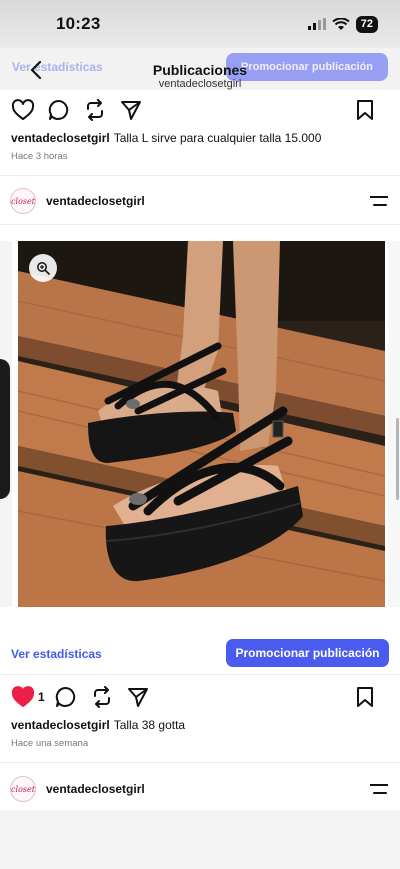  I want to click on post-timestamp: Hace 3 horas, so click(39, 156).